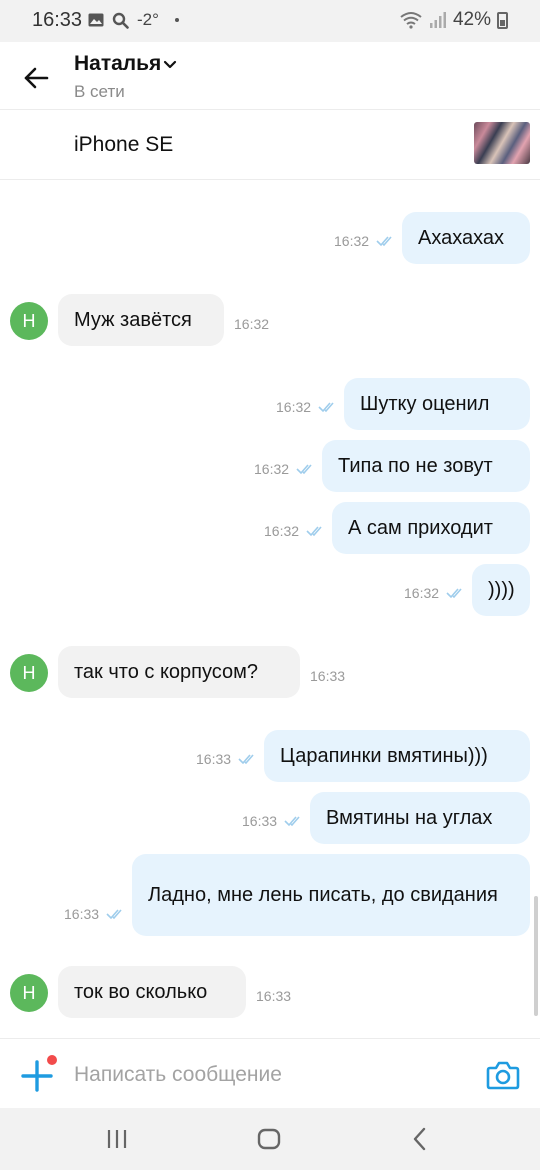 This screenshot has width=540, height=1170. Describe the element at coordinates (323, 895) in the screenshot. I see `message-text: Ладно, мне лень писать, до свидания` at that location.